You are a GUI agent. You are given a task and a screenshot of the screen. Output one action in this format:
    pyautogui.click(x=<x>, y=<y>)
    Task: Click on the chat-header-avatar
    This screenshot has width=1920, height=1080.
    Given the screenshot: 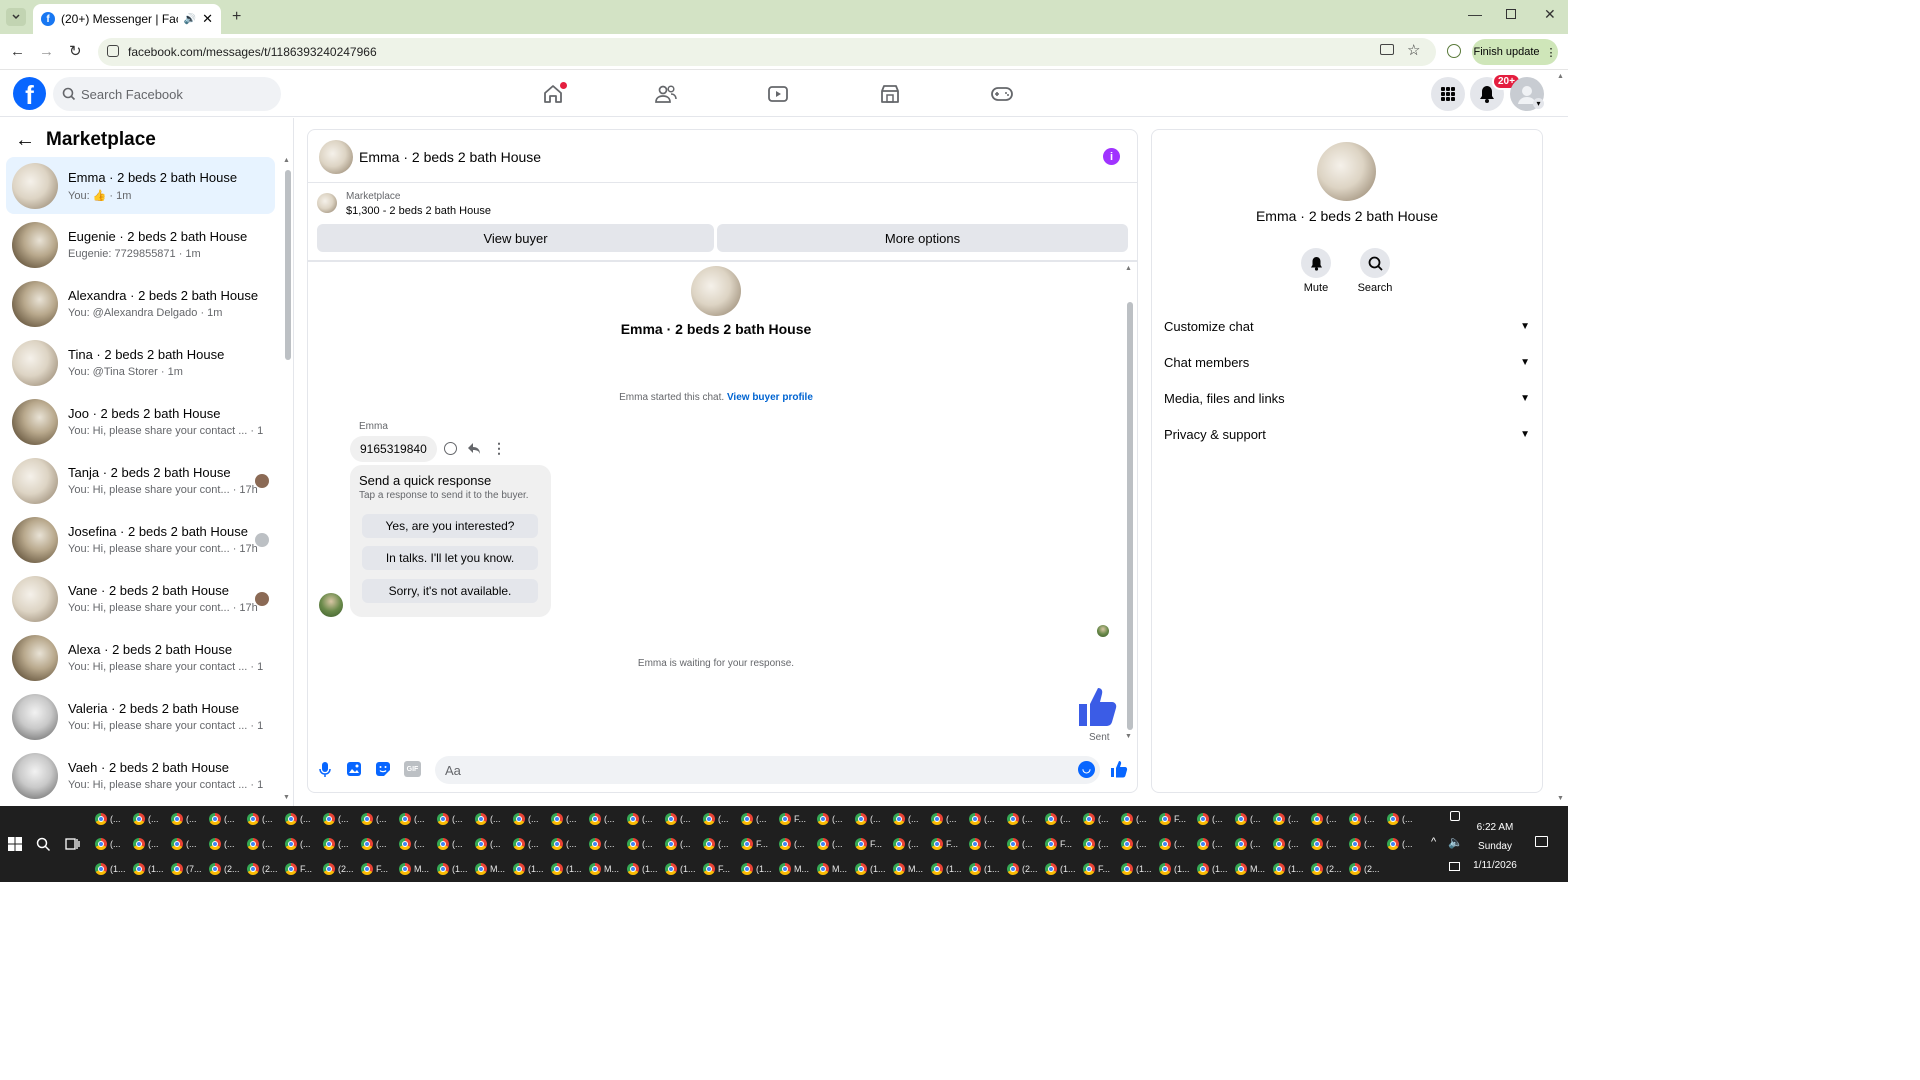 What is the action you would take?
    pyautogui.click(x=336, y=157)
    